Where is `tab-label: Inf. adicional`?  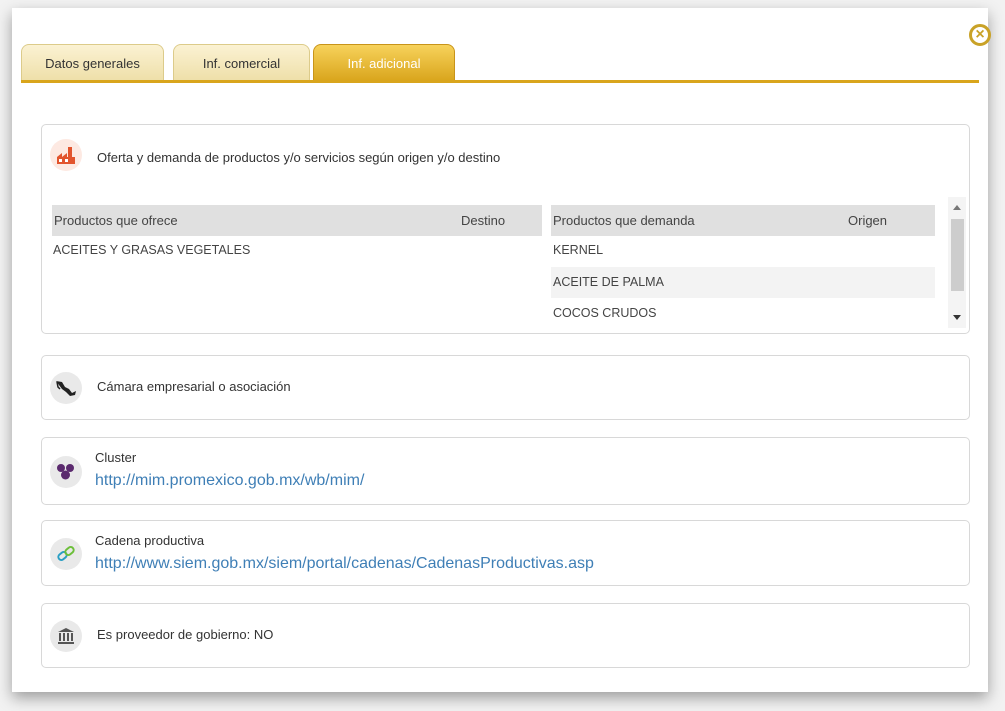
tab-label: Inf. adicional is located at coordinates (384, 63).